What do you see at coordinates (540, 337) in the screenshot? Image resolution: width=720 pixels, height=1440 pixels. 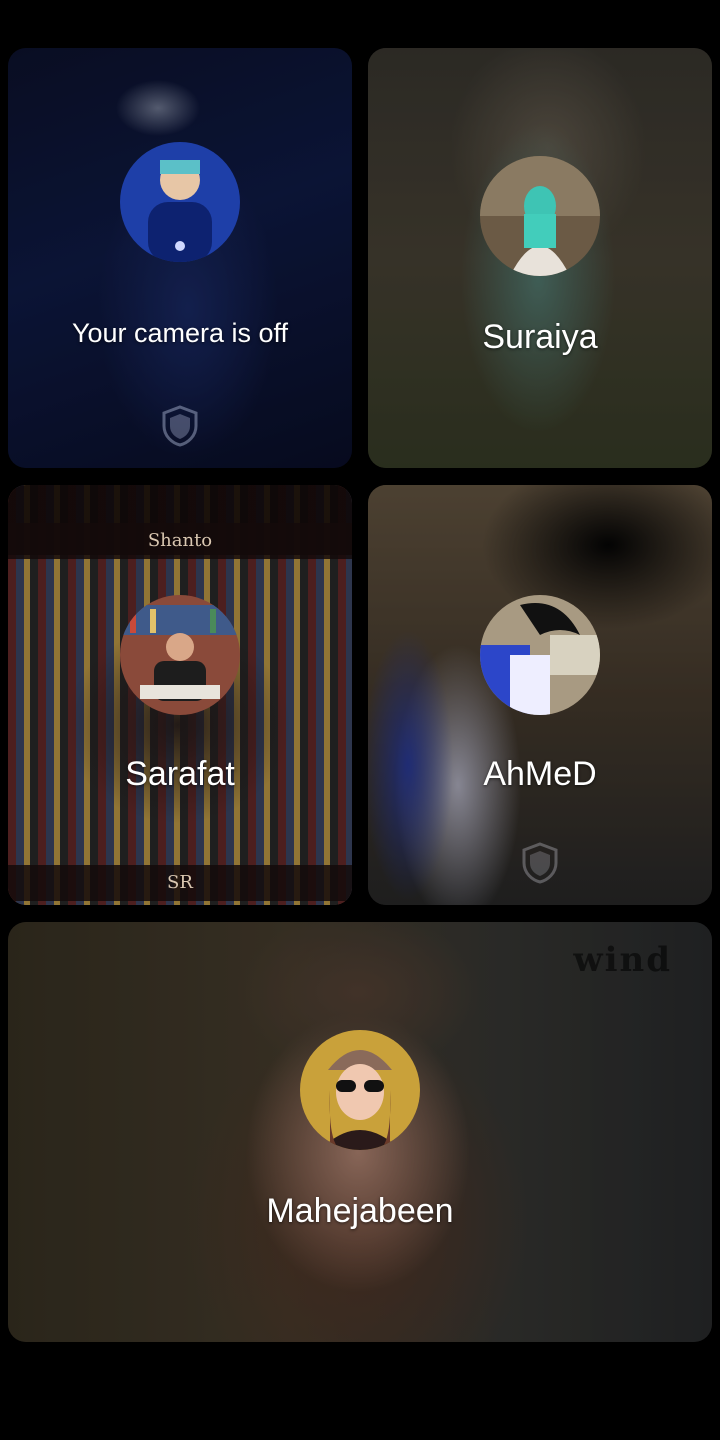 I see `participant-name: Suraiya` at bounding box center [540, 337].